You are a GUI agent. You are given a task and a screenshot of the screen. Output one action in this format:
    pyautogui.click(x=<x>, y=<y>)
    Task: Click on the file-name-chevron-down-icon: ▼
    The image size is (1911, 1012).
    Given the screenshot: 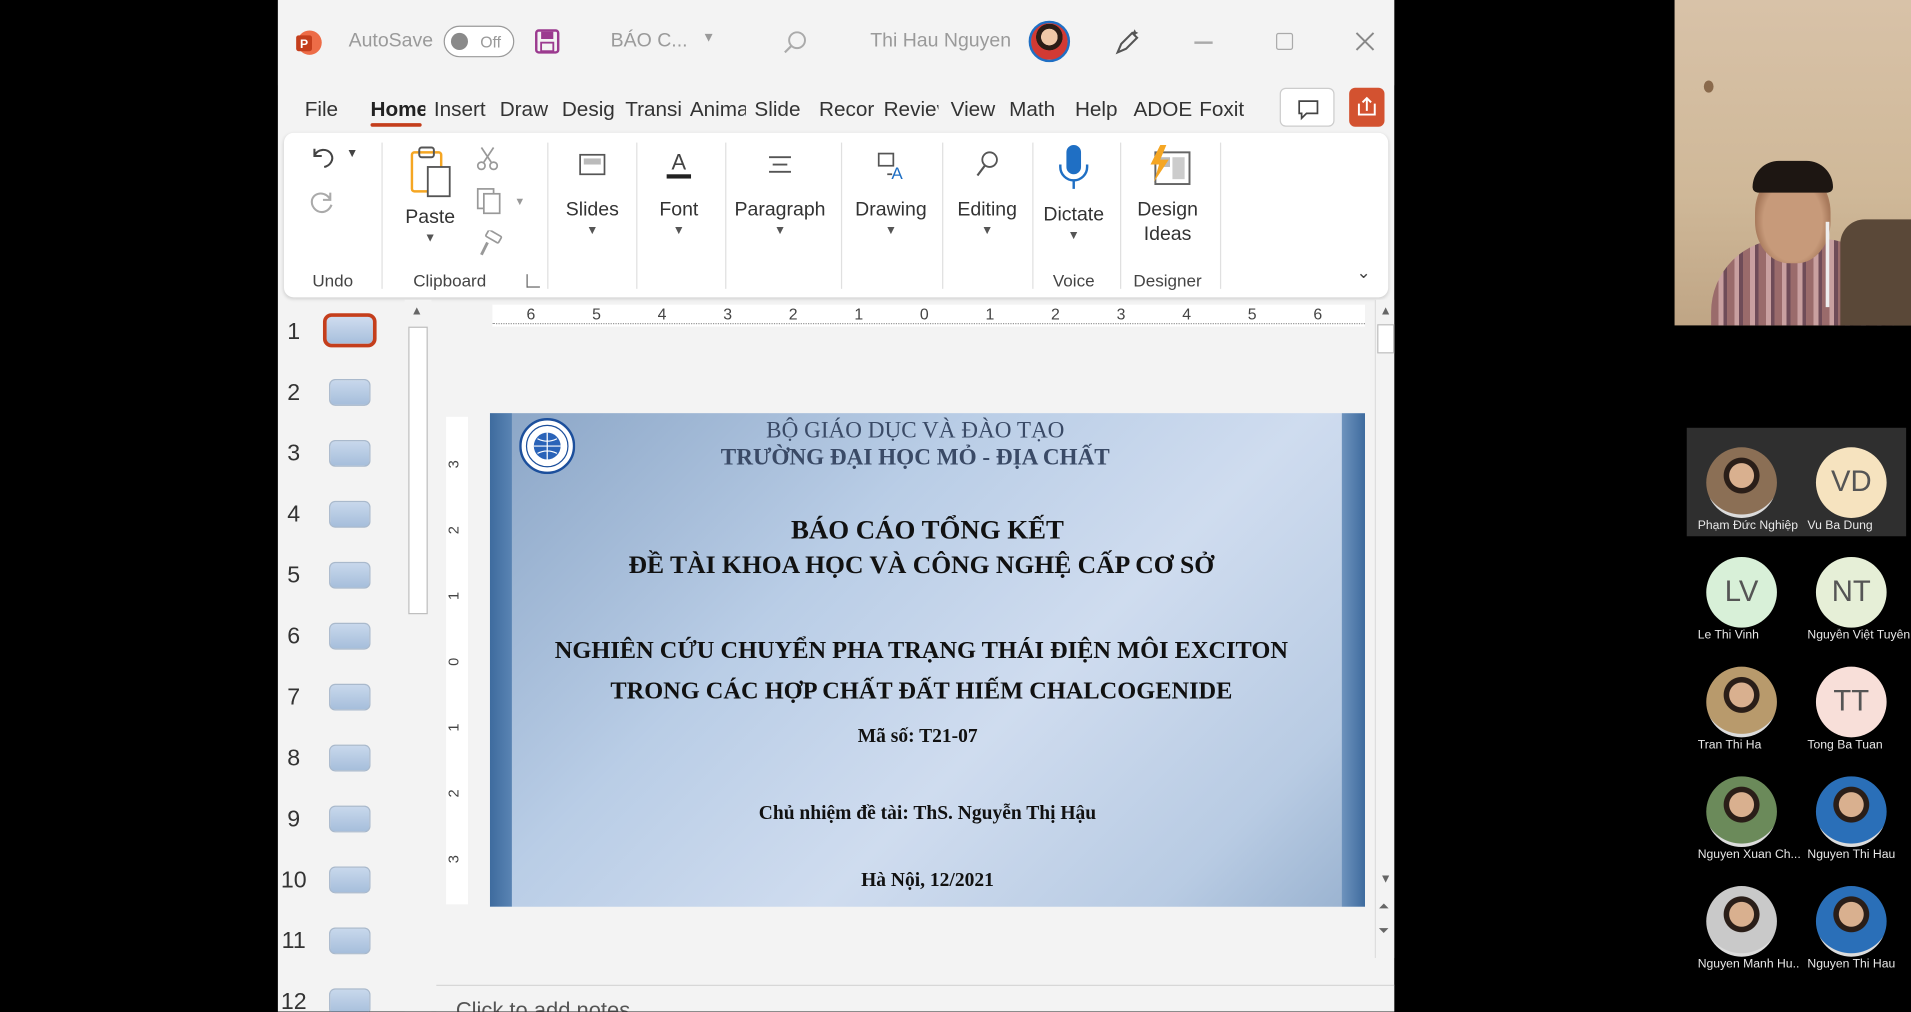 What is the action you would take?
    pyautogui.click(x=708, y=37)
    